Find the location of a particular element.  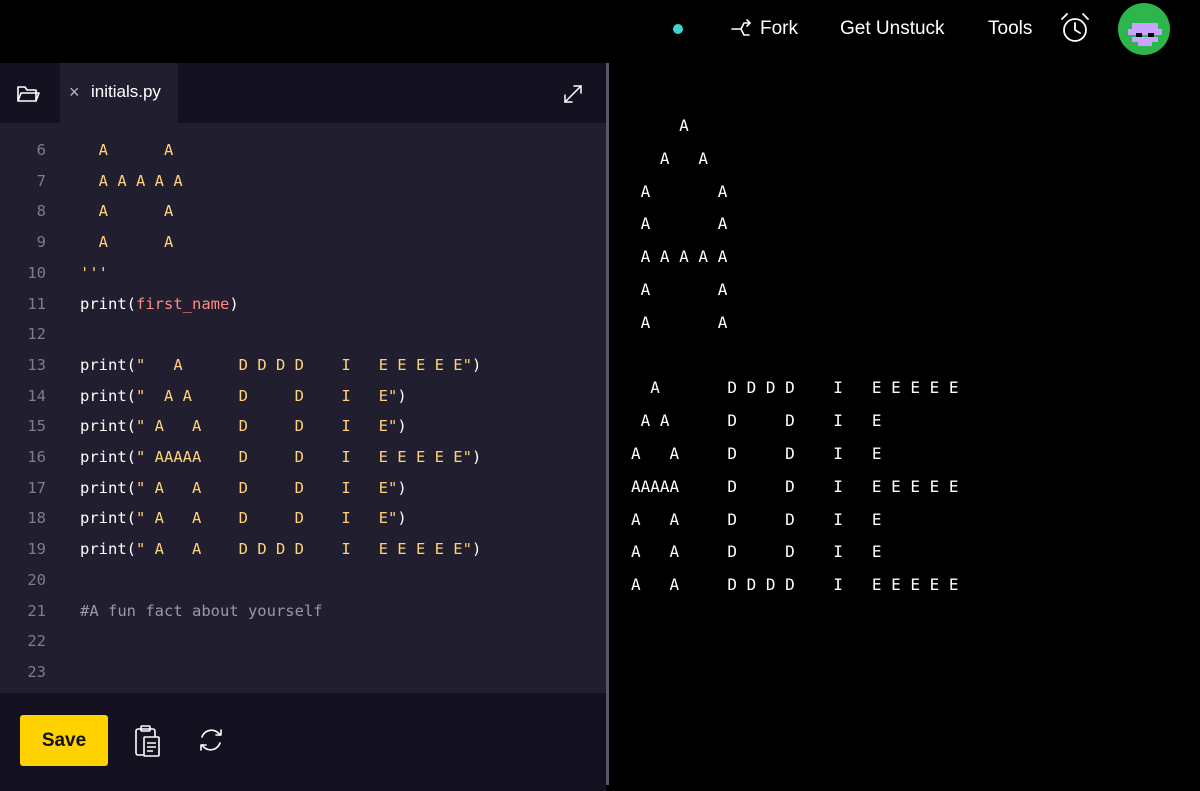

folder-icon is located at coordinates (28, 94).